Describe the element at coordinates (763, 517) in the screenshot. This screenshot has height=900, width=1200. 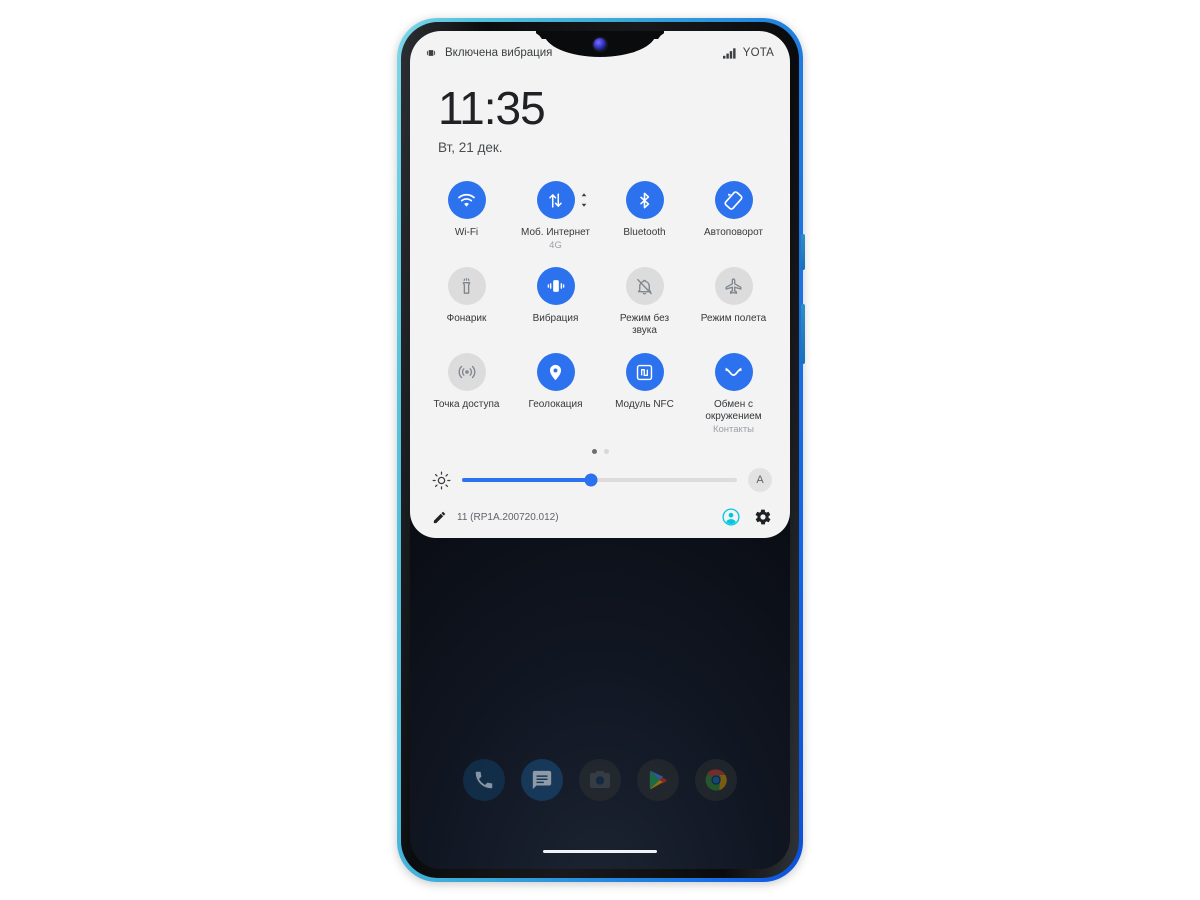
I see `gear-icon` at that location.